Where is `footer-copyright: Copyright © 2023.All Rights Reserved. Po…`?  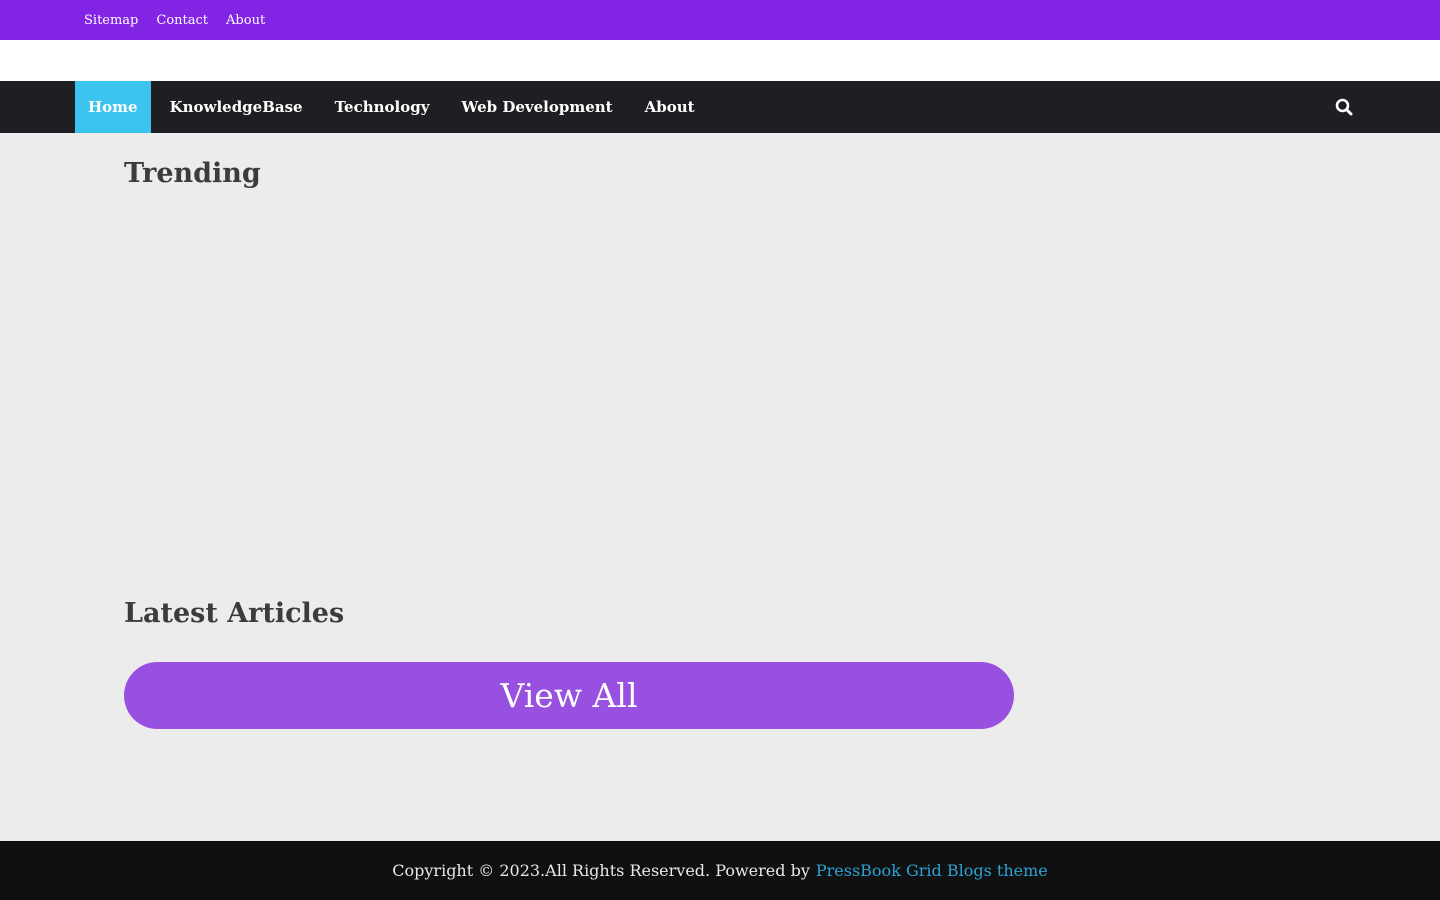 footer-copyright: Copyright © 2023.All Rights Reserved. Po… is located at coordinates (601, 870).